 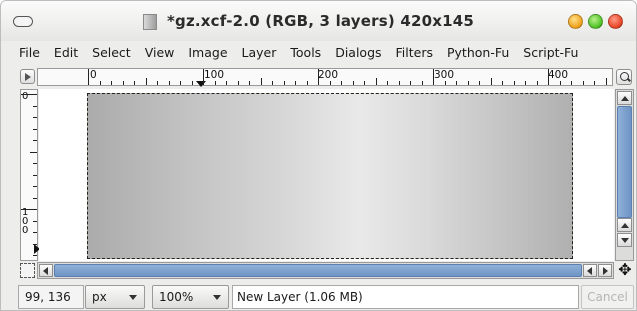 What do you see at coordinates (624, 225) in the screenshot?
I see `scroll-up-alt-button` at bounding box center [624, 225].